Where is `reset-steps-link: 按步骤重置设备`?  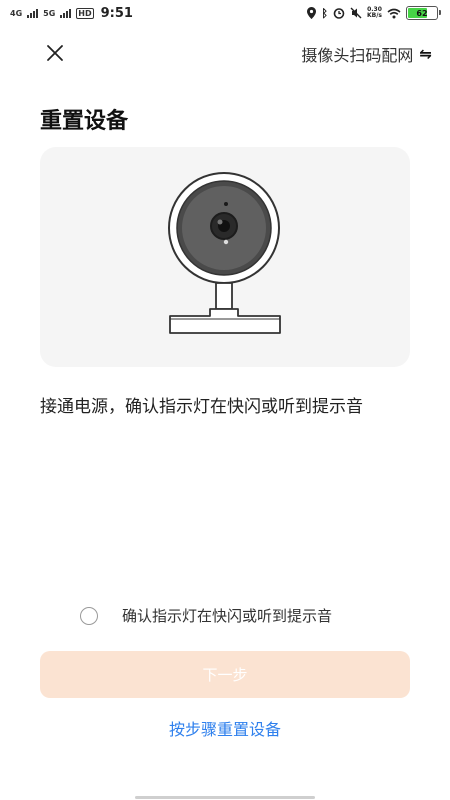
reset-steps-link: 按步骤重置设备 is located at coordinates (225, 728).